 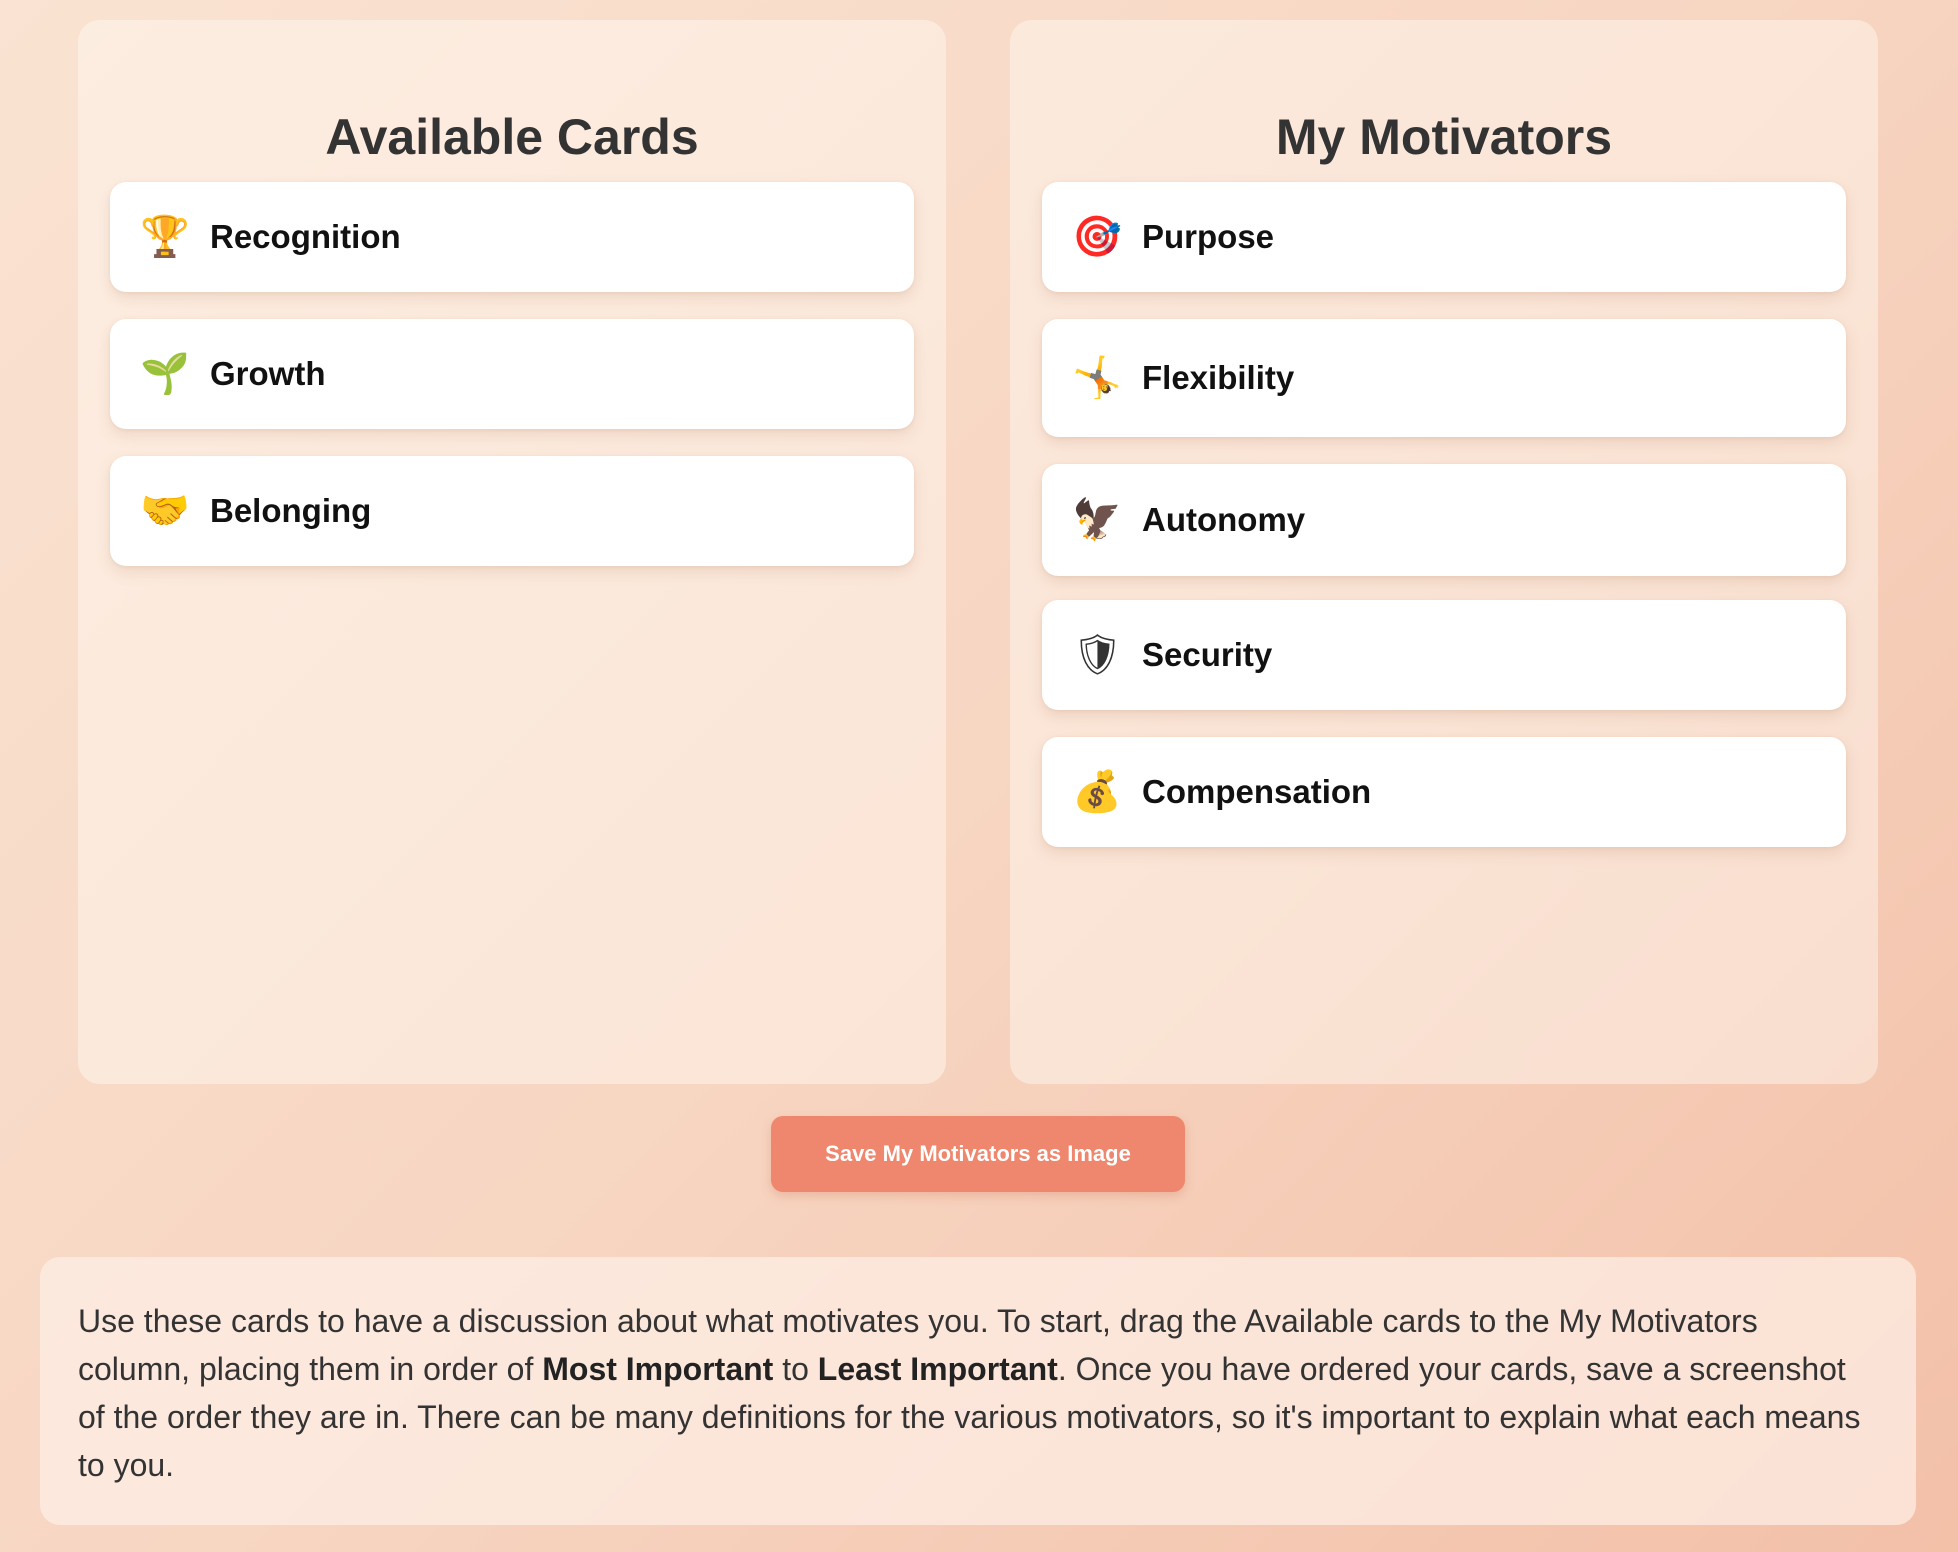 What do you see at coordinates (1097, 520) in the screenshot?
I see `eagle-icon: 🦅` at bounding box center [1097, 520].